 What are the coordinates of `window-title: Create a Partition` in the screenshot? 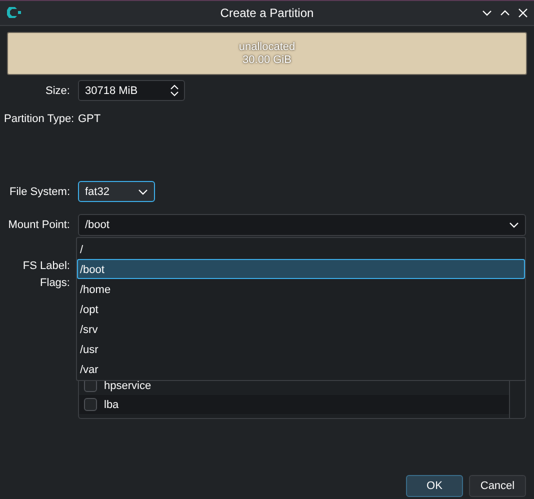 It's located at (267, 13).